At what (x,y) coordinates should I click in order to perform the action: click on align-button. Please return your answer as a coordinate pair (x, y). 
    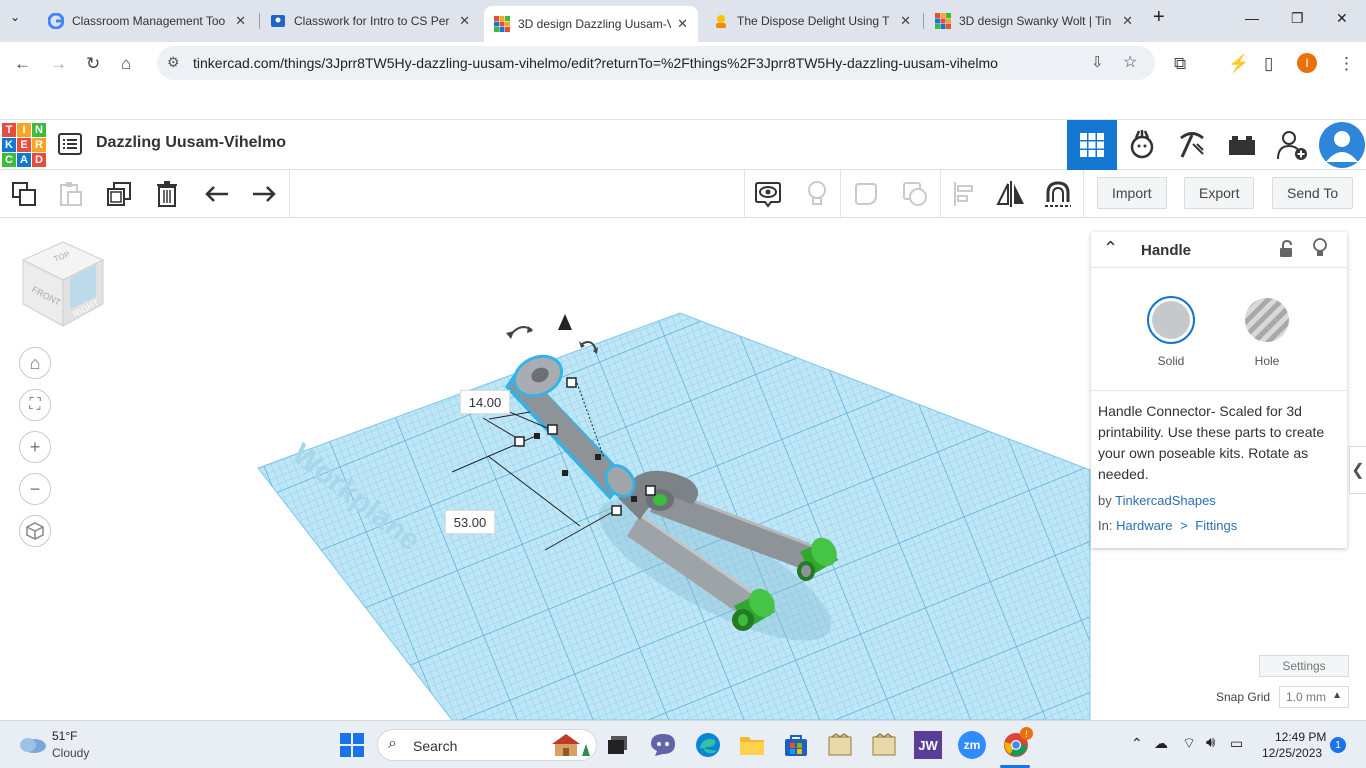
    Looking at the image, I should click on (964, 194).